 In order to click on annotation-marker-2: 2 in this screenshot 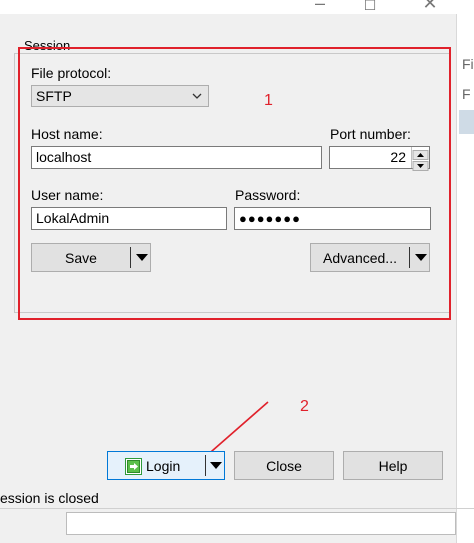, I will do `click(304, 406)`.